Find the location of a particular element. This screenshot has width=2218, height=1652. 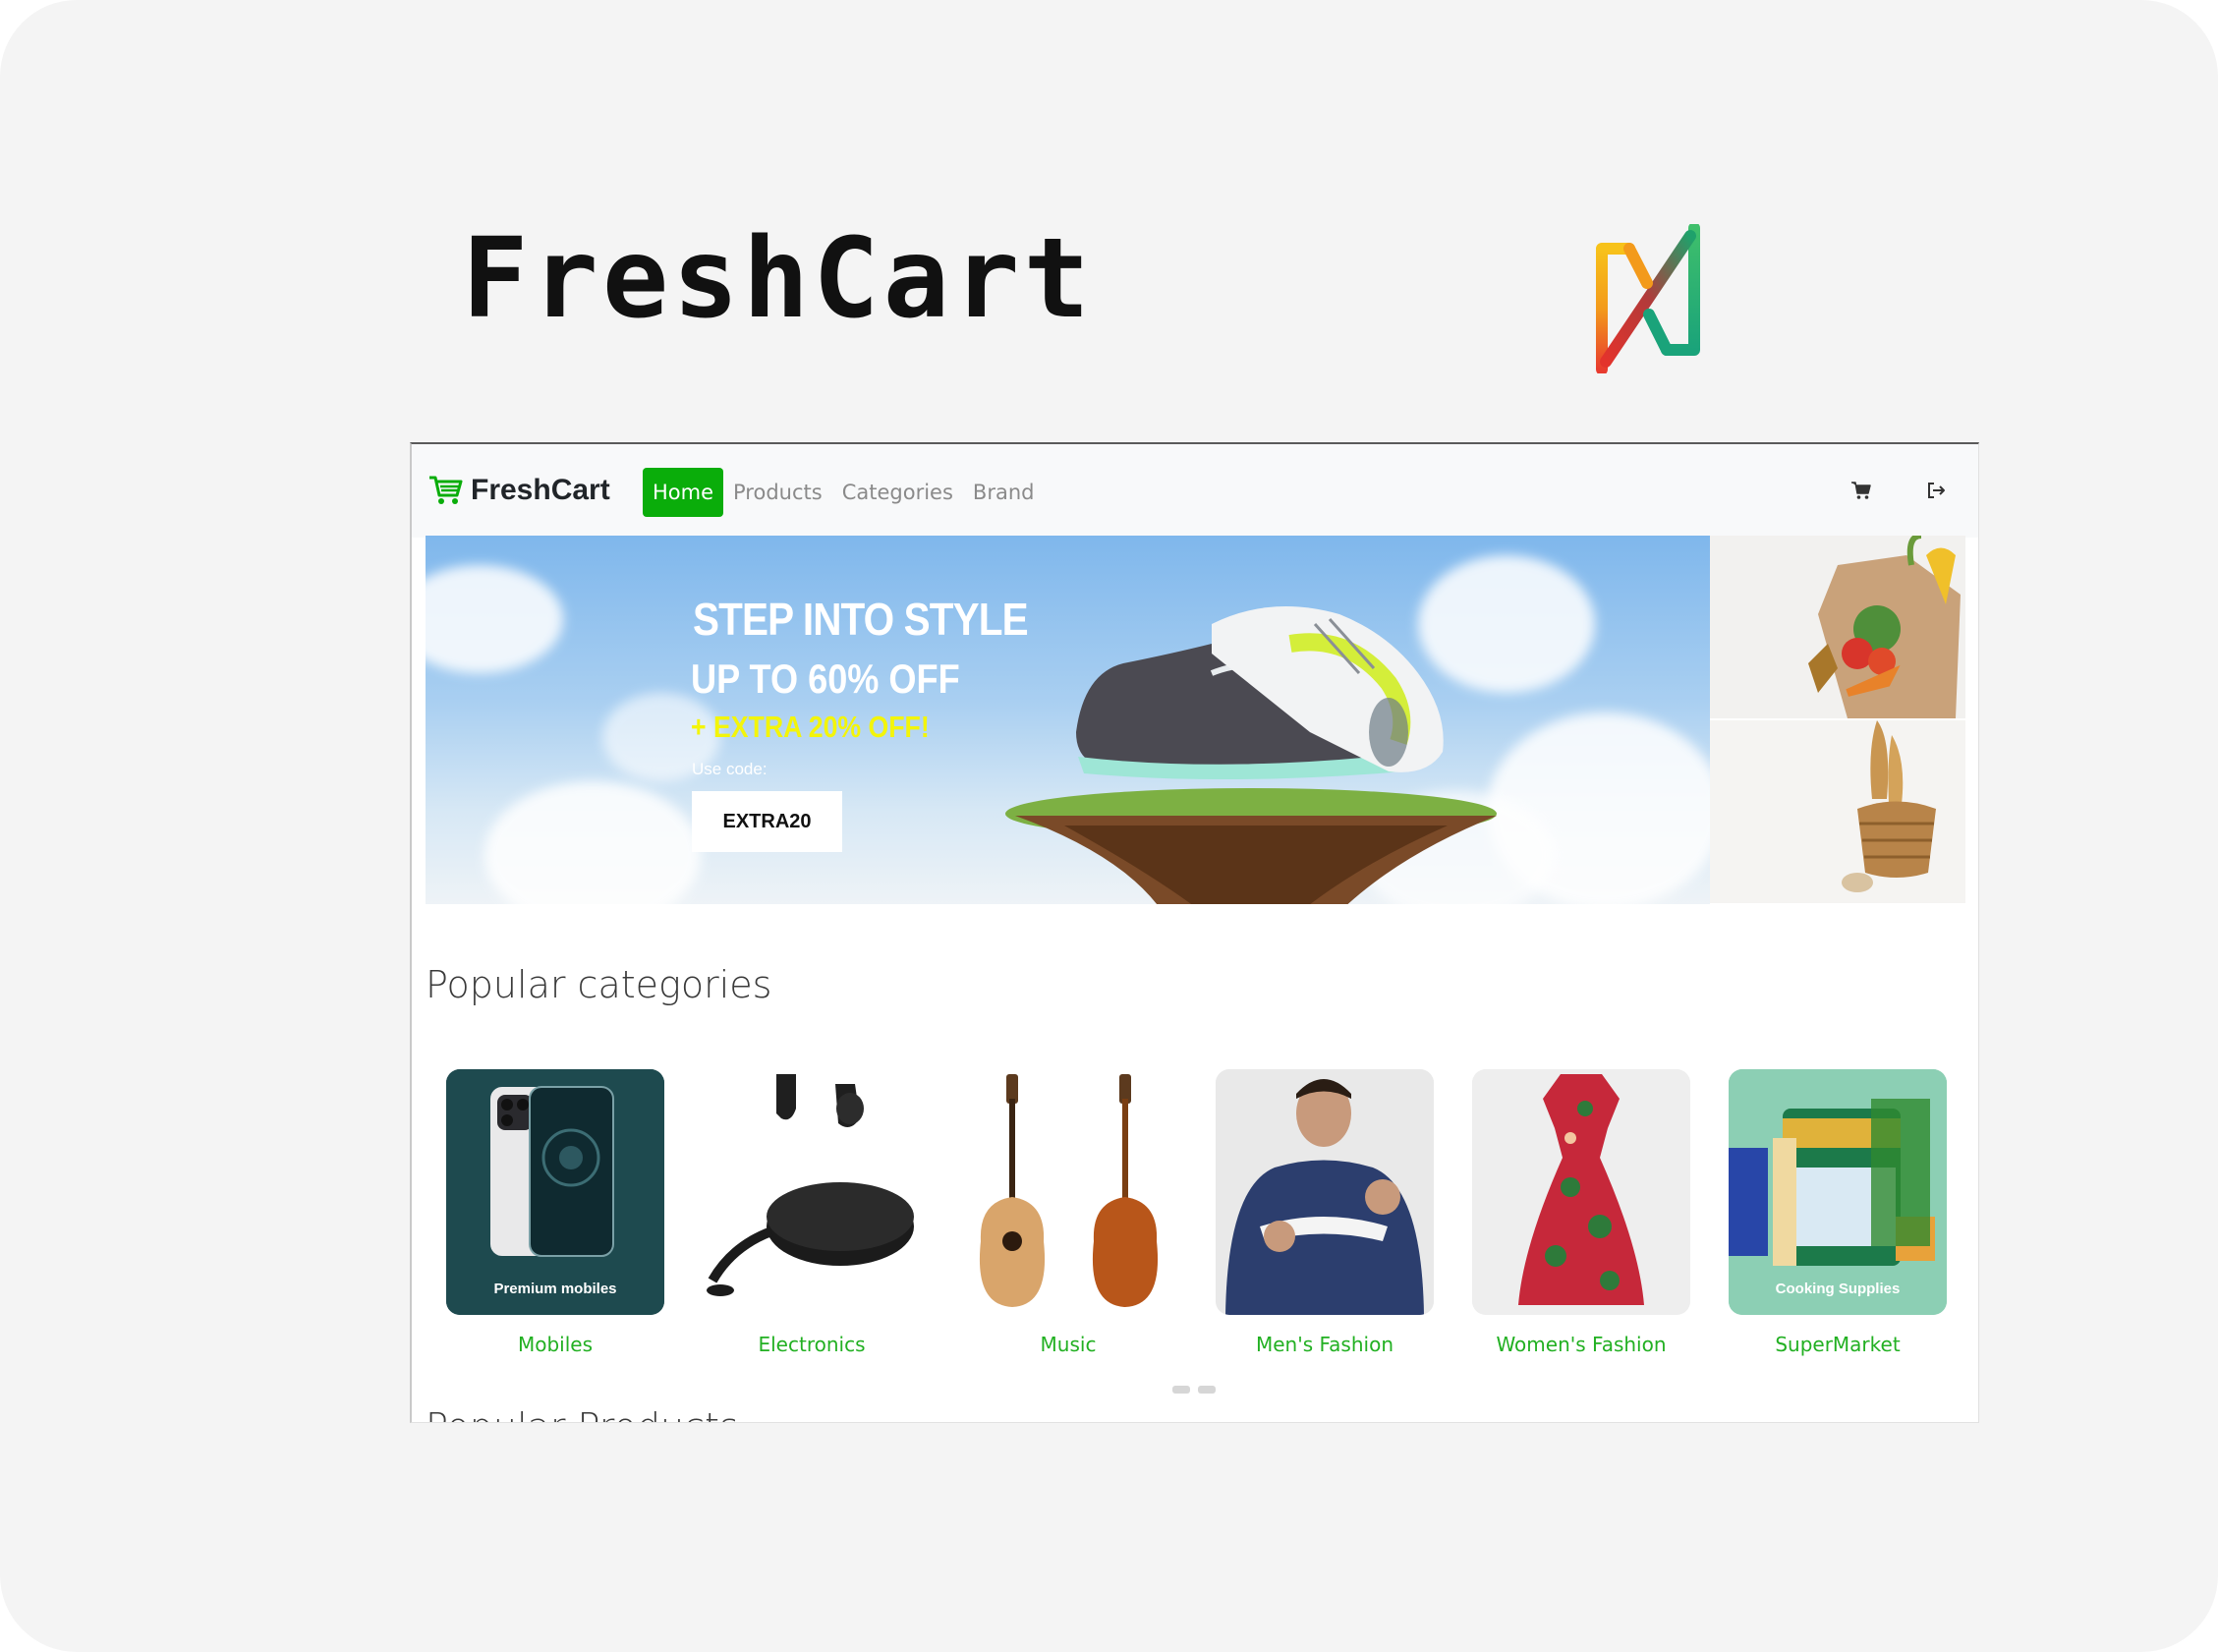

app-logo-icon is located at coordinates (1648, 299).